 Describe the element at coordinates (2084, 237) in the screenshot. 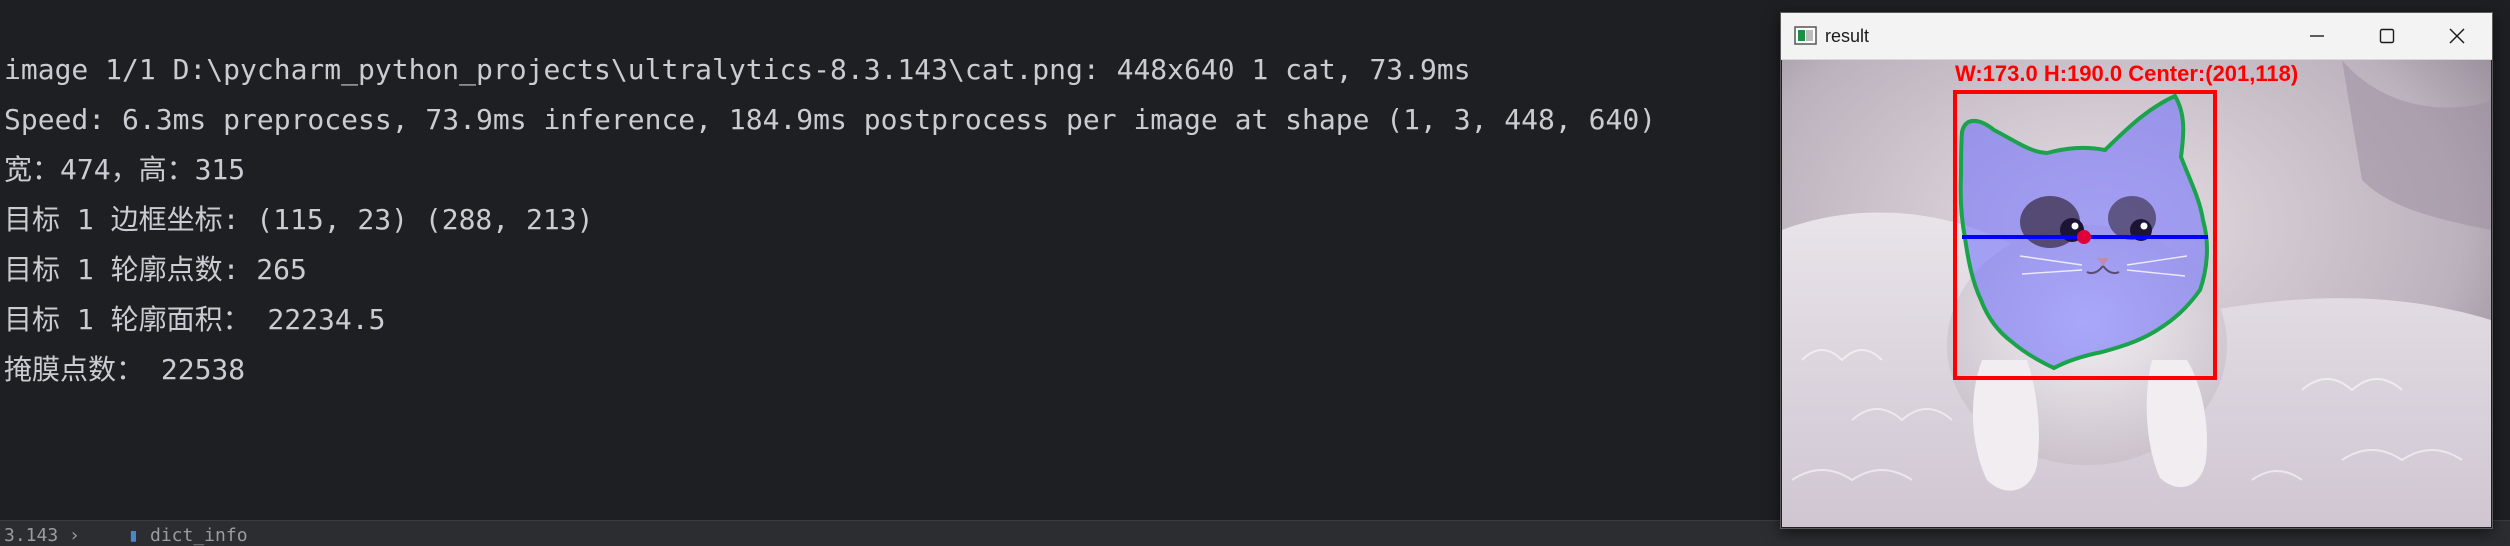

I see `center-point` at that location.